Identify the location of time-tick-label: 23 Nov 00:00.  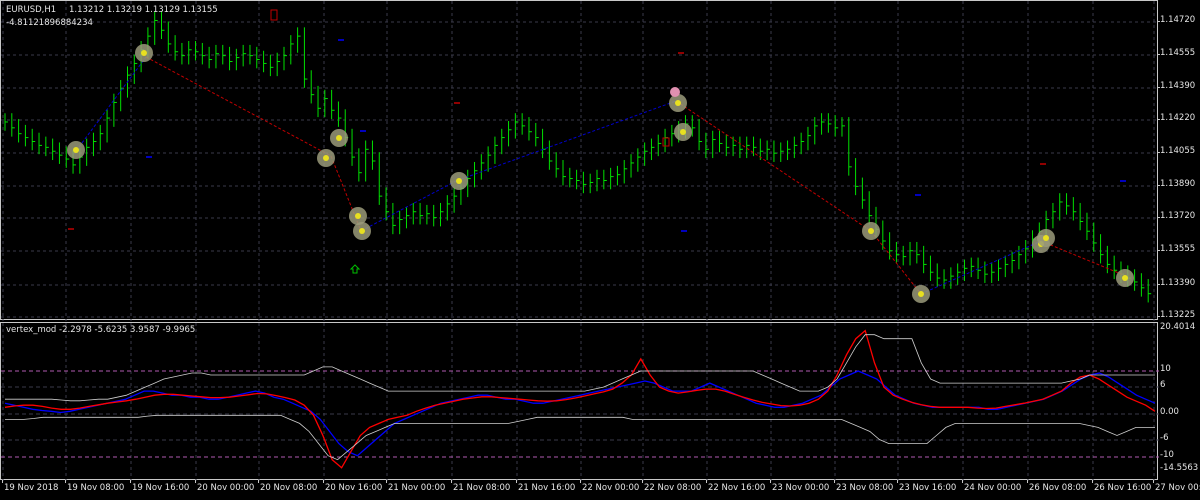
(801, 488).